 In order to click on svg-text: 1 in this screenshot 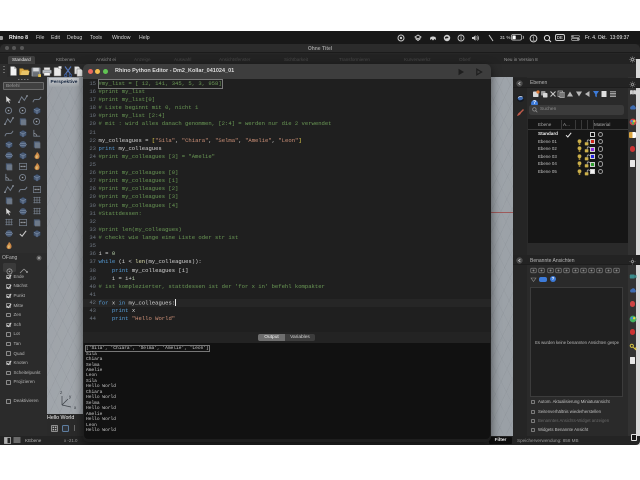, I will do `click(533, 39)`.